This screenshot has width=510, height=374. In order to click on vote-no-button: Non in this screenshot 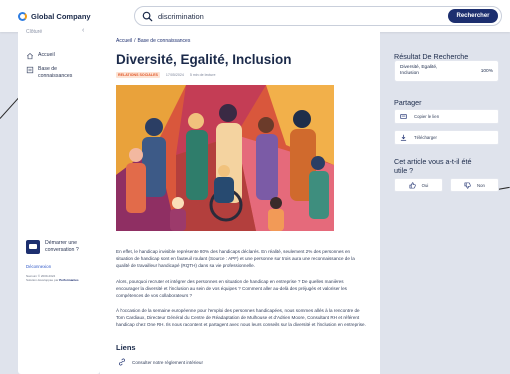, I will do `click(474, 185)`.